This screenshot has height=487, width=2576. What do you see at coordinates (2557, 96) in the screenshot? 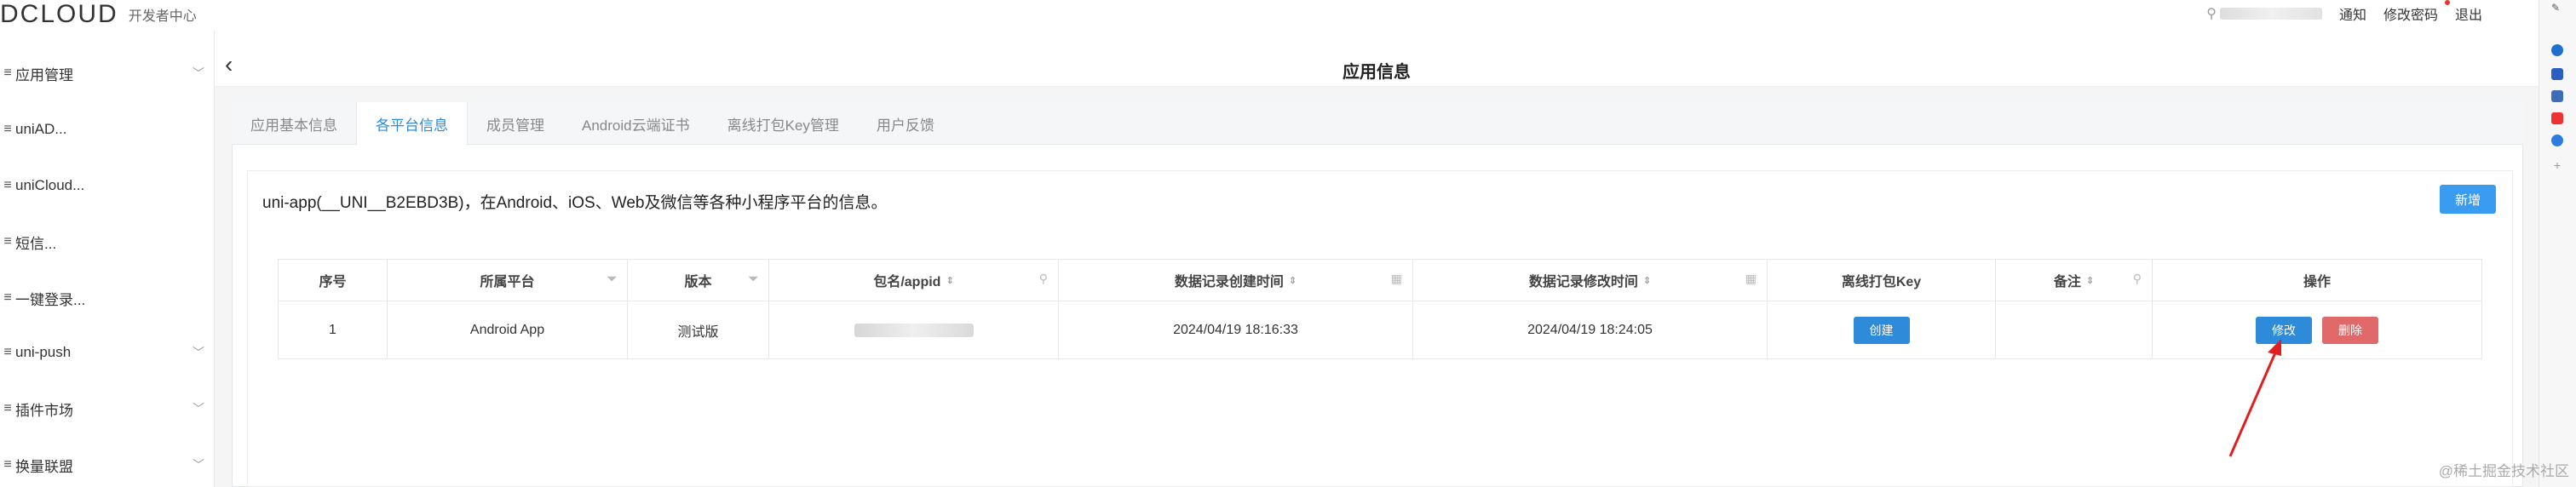
I see `tool-icon` at bounding box center [2557, 96].